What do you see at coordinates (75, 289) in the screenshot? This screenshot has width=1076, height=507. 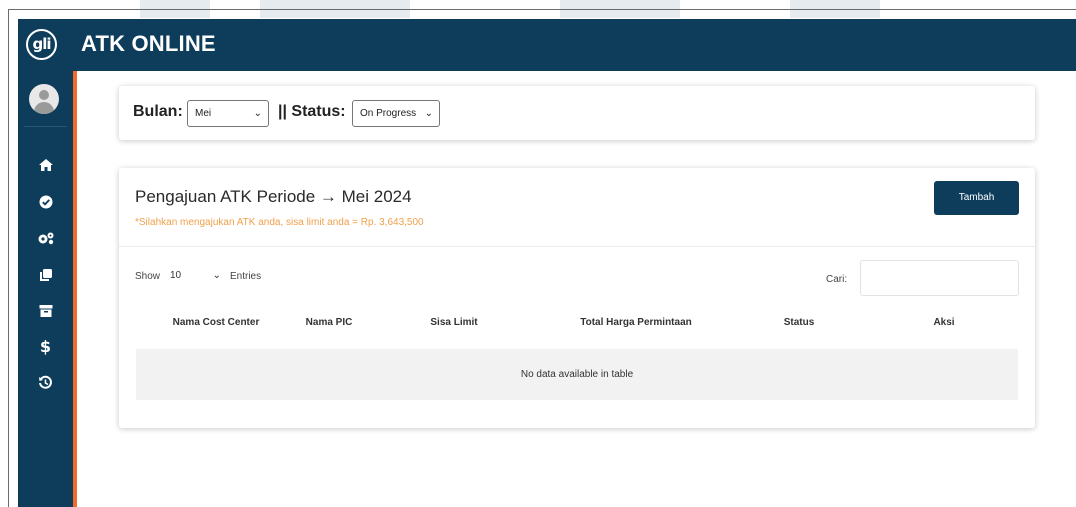 I see `sidebar-accent-bar` at bounding box center [75, 289].